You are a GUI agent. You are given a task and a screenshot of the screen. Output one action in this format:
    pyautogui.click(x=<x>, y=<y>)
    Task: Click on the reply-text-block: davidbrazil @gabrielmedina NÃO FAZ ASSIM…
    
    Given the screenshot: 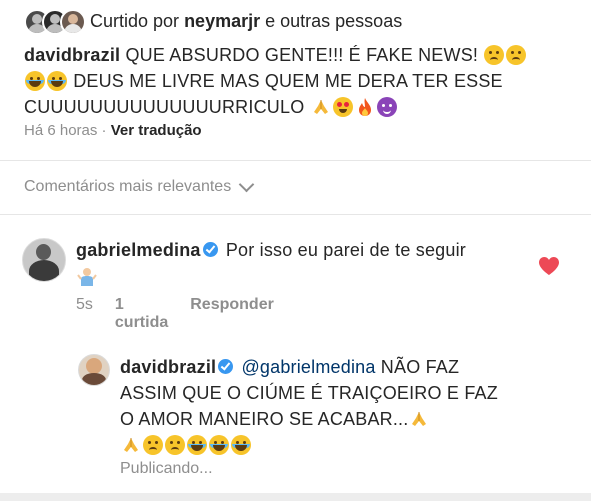 What is the action you would take?
    pyautogui.click(x=310, y=406)
    